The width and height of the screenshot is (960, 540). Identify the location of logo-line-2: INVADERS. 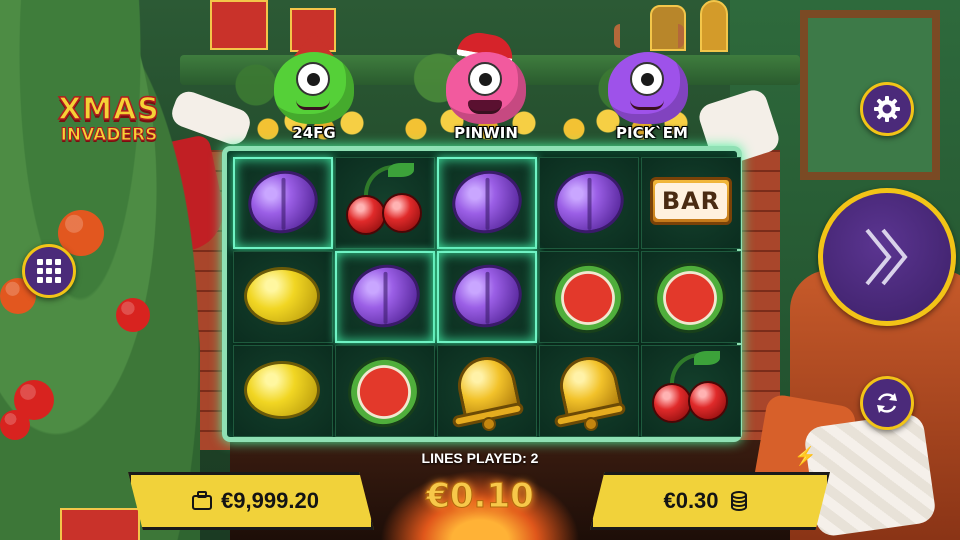
(109, 135).